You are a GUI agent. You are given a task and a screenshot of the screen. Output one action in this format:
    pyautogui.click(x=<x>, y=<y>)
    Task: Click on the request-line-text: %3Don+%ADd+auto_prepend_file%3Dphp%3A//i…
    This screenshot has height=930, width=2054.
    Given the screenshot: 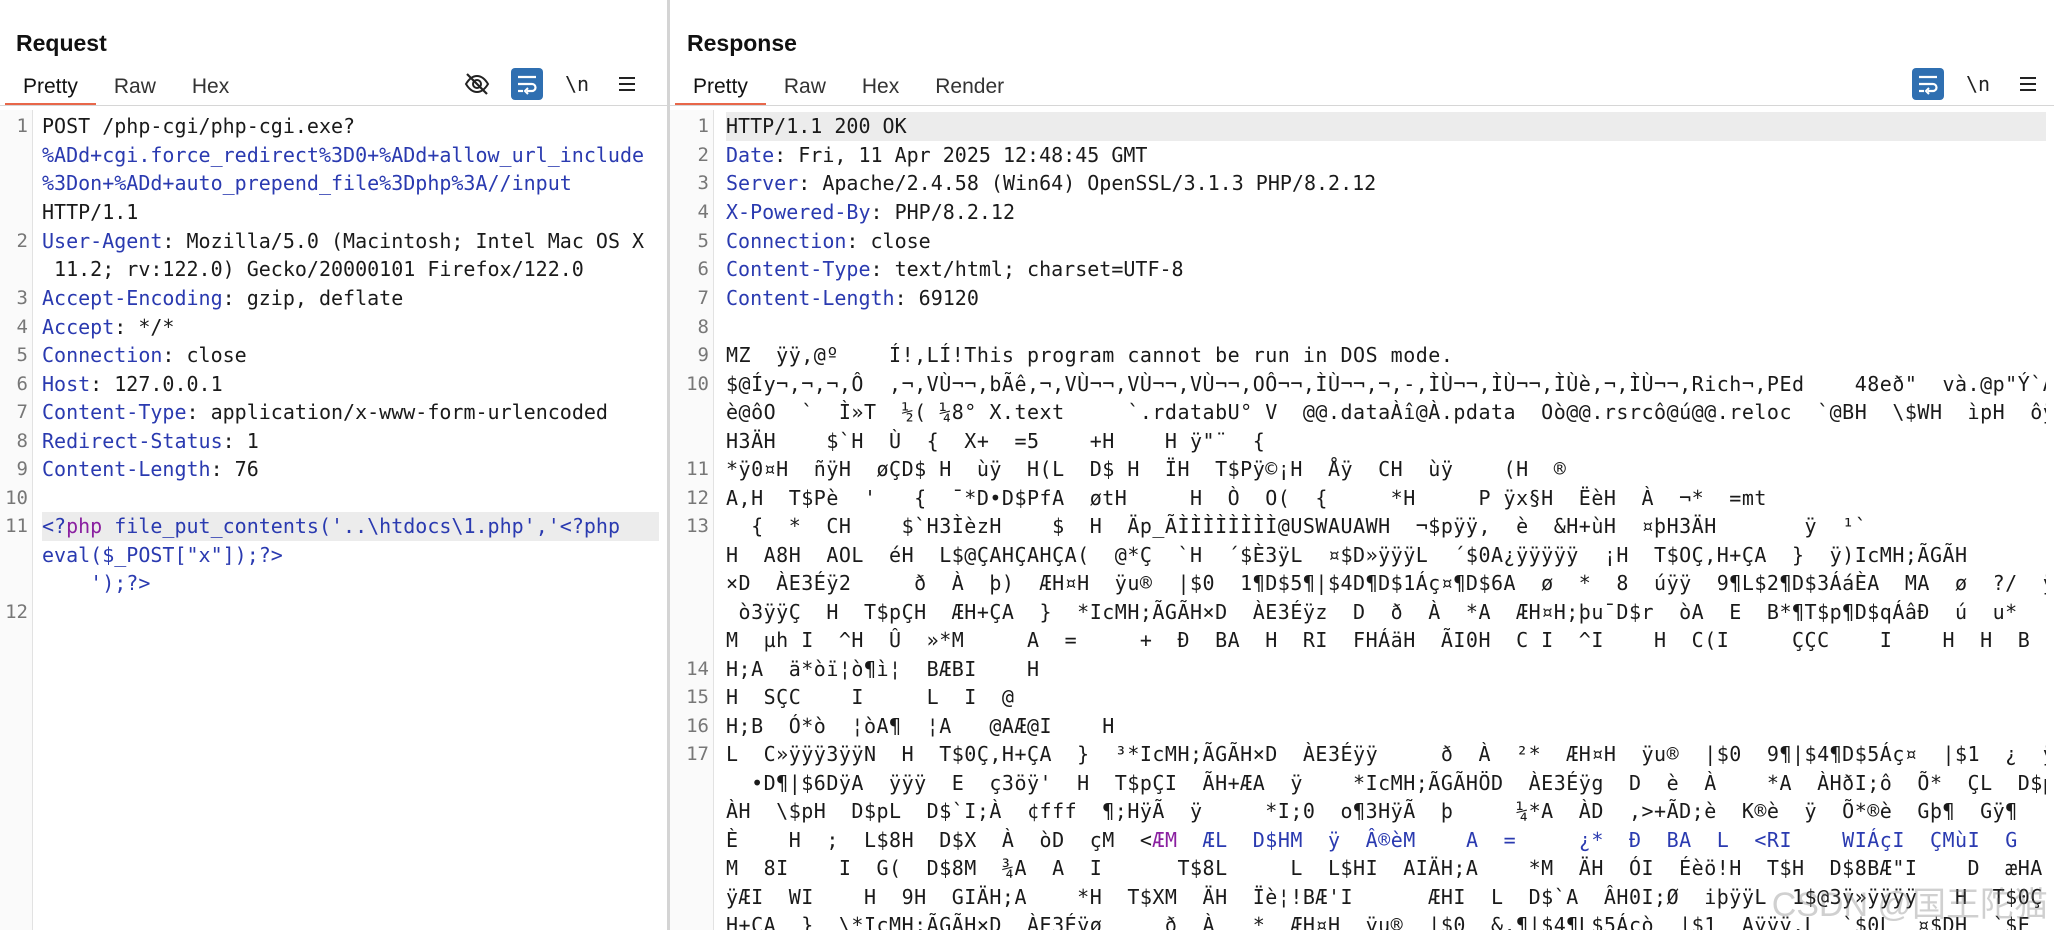 What is the action you would take?
    pyautogui.click(x=307, y=183)
    